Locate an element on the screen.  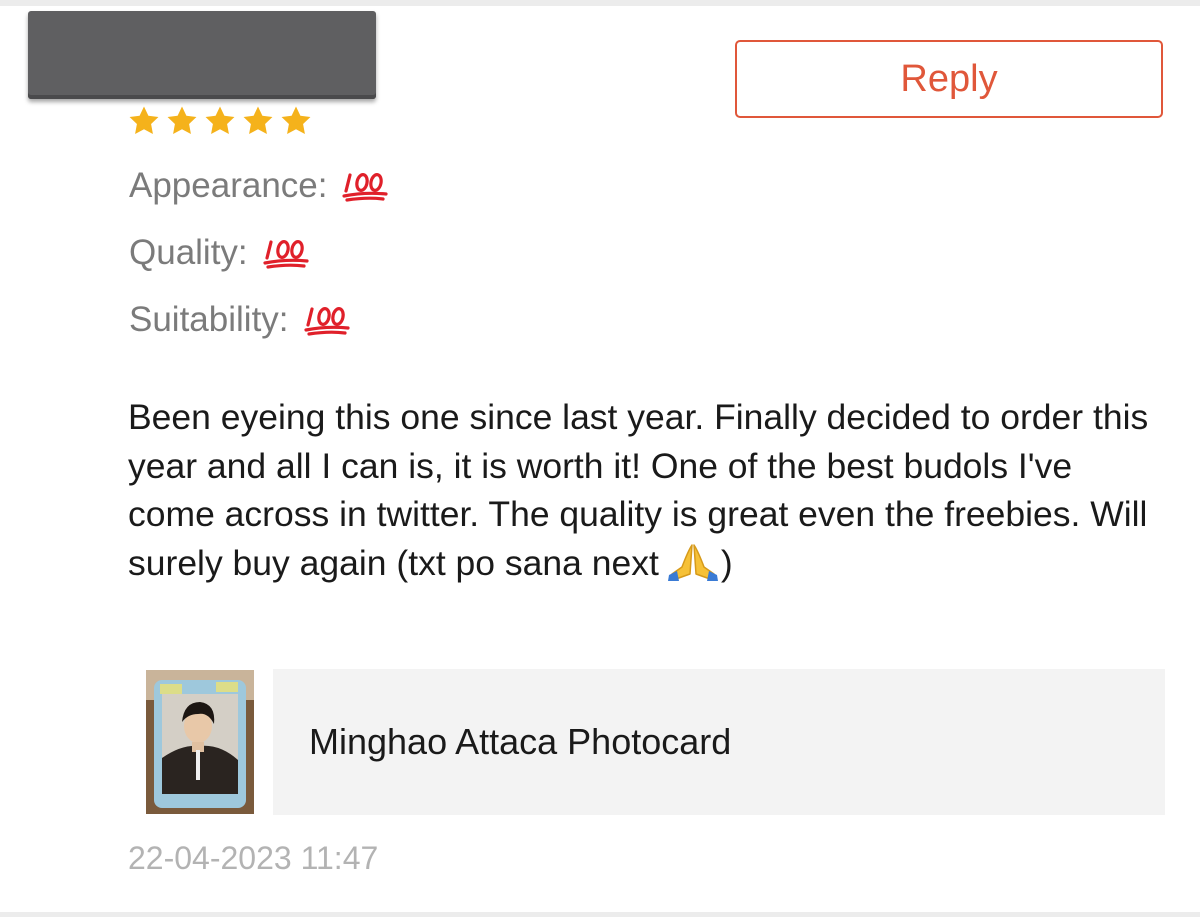
rating-appearance: Appearance: is located at coordinates (260, 186).